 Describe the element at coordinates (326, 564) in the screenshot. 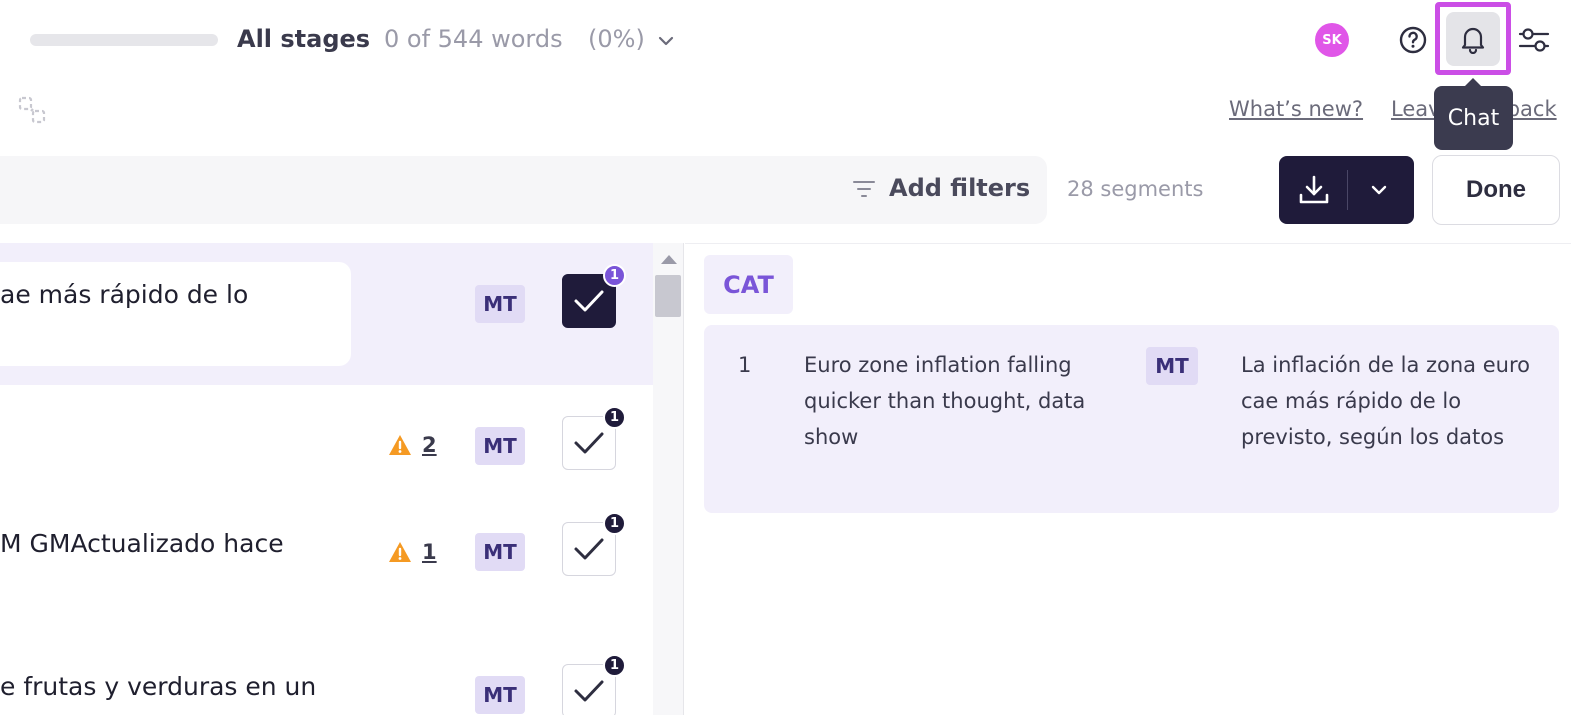

I see `segment-row: M GMActualizado hace 1 MT 1` at that location.